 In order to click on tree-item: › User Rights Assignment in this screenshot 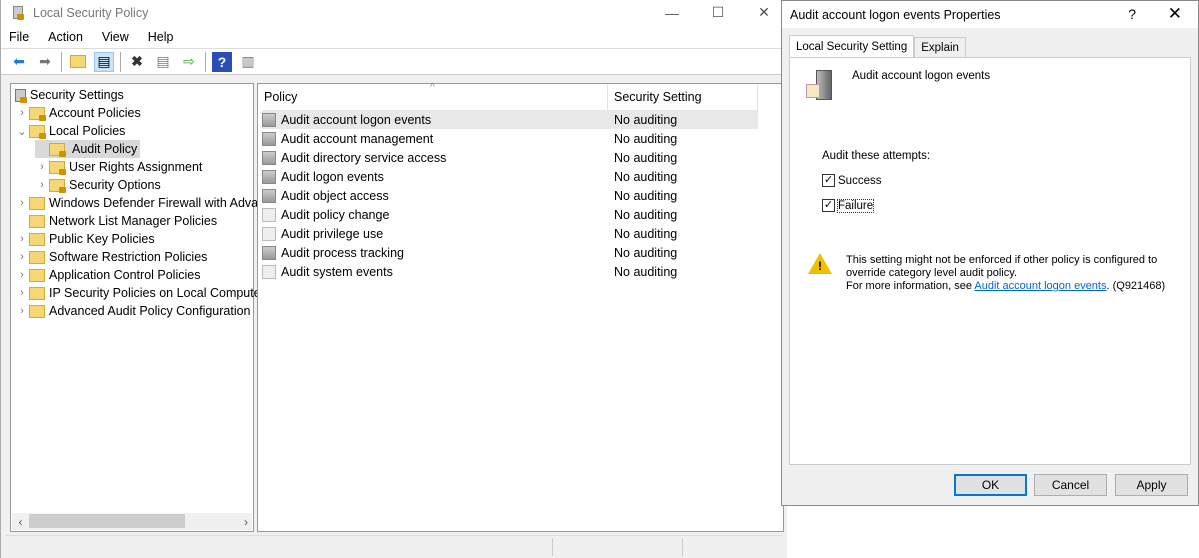, I will do `click(118, 167)`.